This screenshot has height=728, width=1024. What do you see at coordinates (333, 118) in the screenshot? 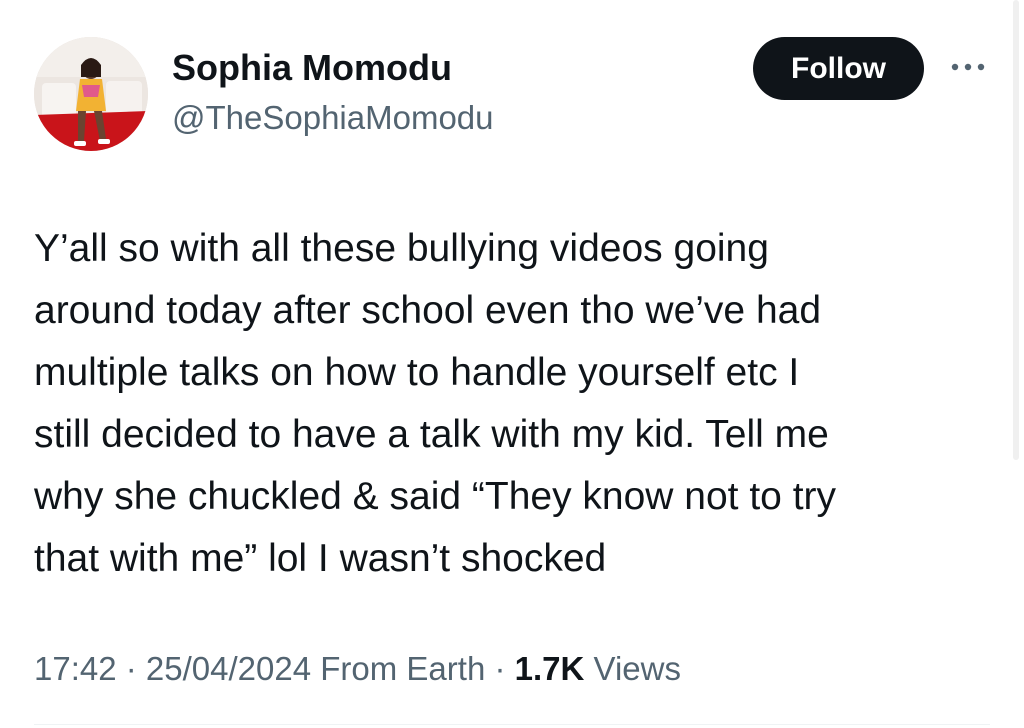
I see `user-handle: @TheSophiaMomodu` at bounding box center [333, 118].